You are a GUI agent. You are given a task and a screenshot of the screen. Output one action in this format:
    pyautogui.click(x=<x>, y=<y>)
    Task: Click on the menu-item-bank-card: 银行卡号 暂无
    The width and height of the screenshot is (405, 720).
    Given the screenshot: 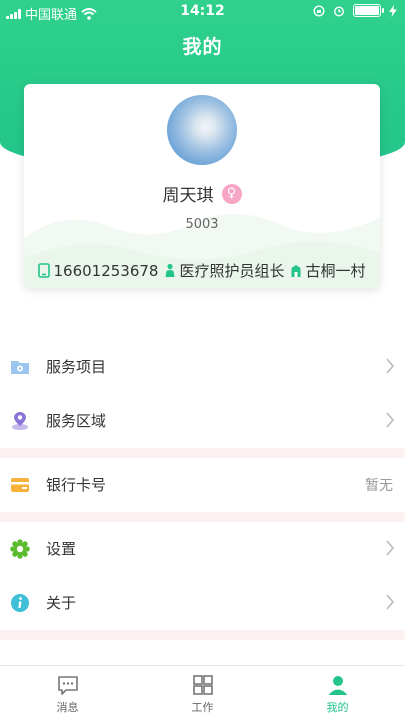 What is the action you would take?
    pyautogui.click(x=202, y=485)
    